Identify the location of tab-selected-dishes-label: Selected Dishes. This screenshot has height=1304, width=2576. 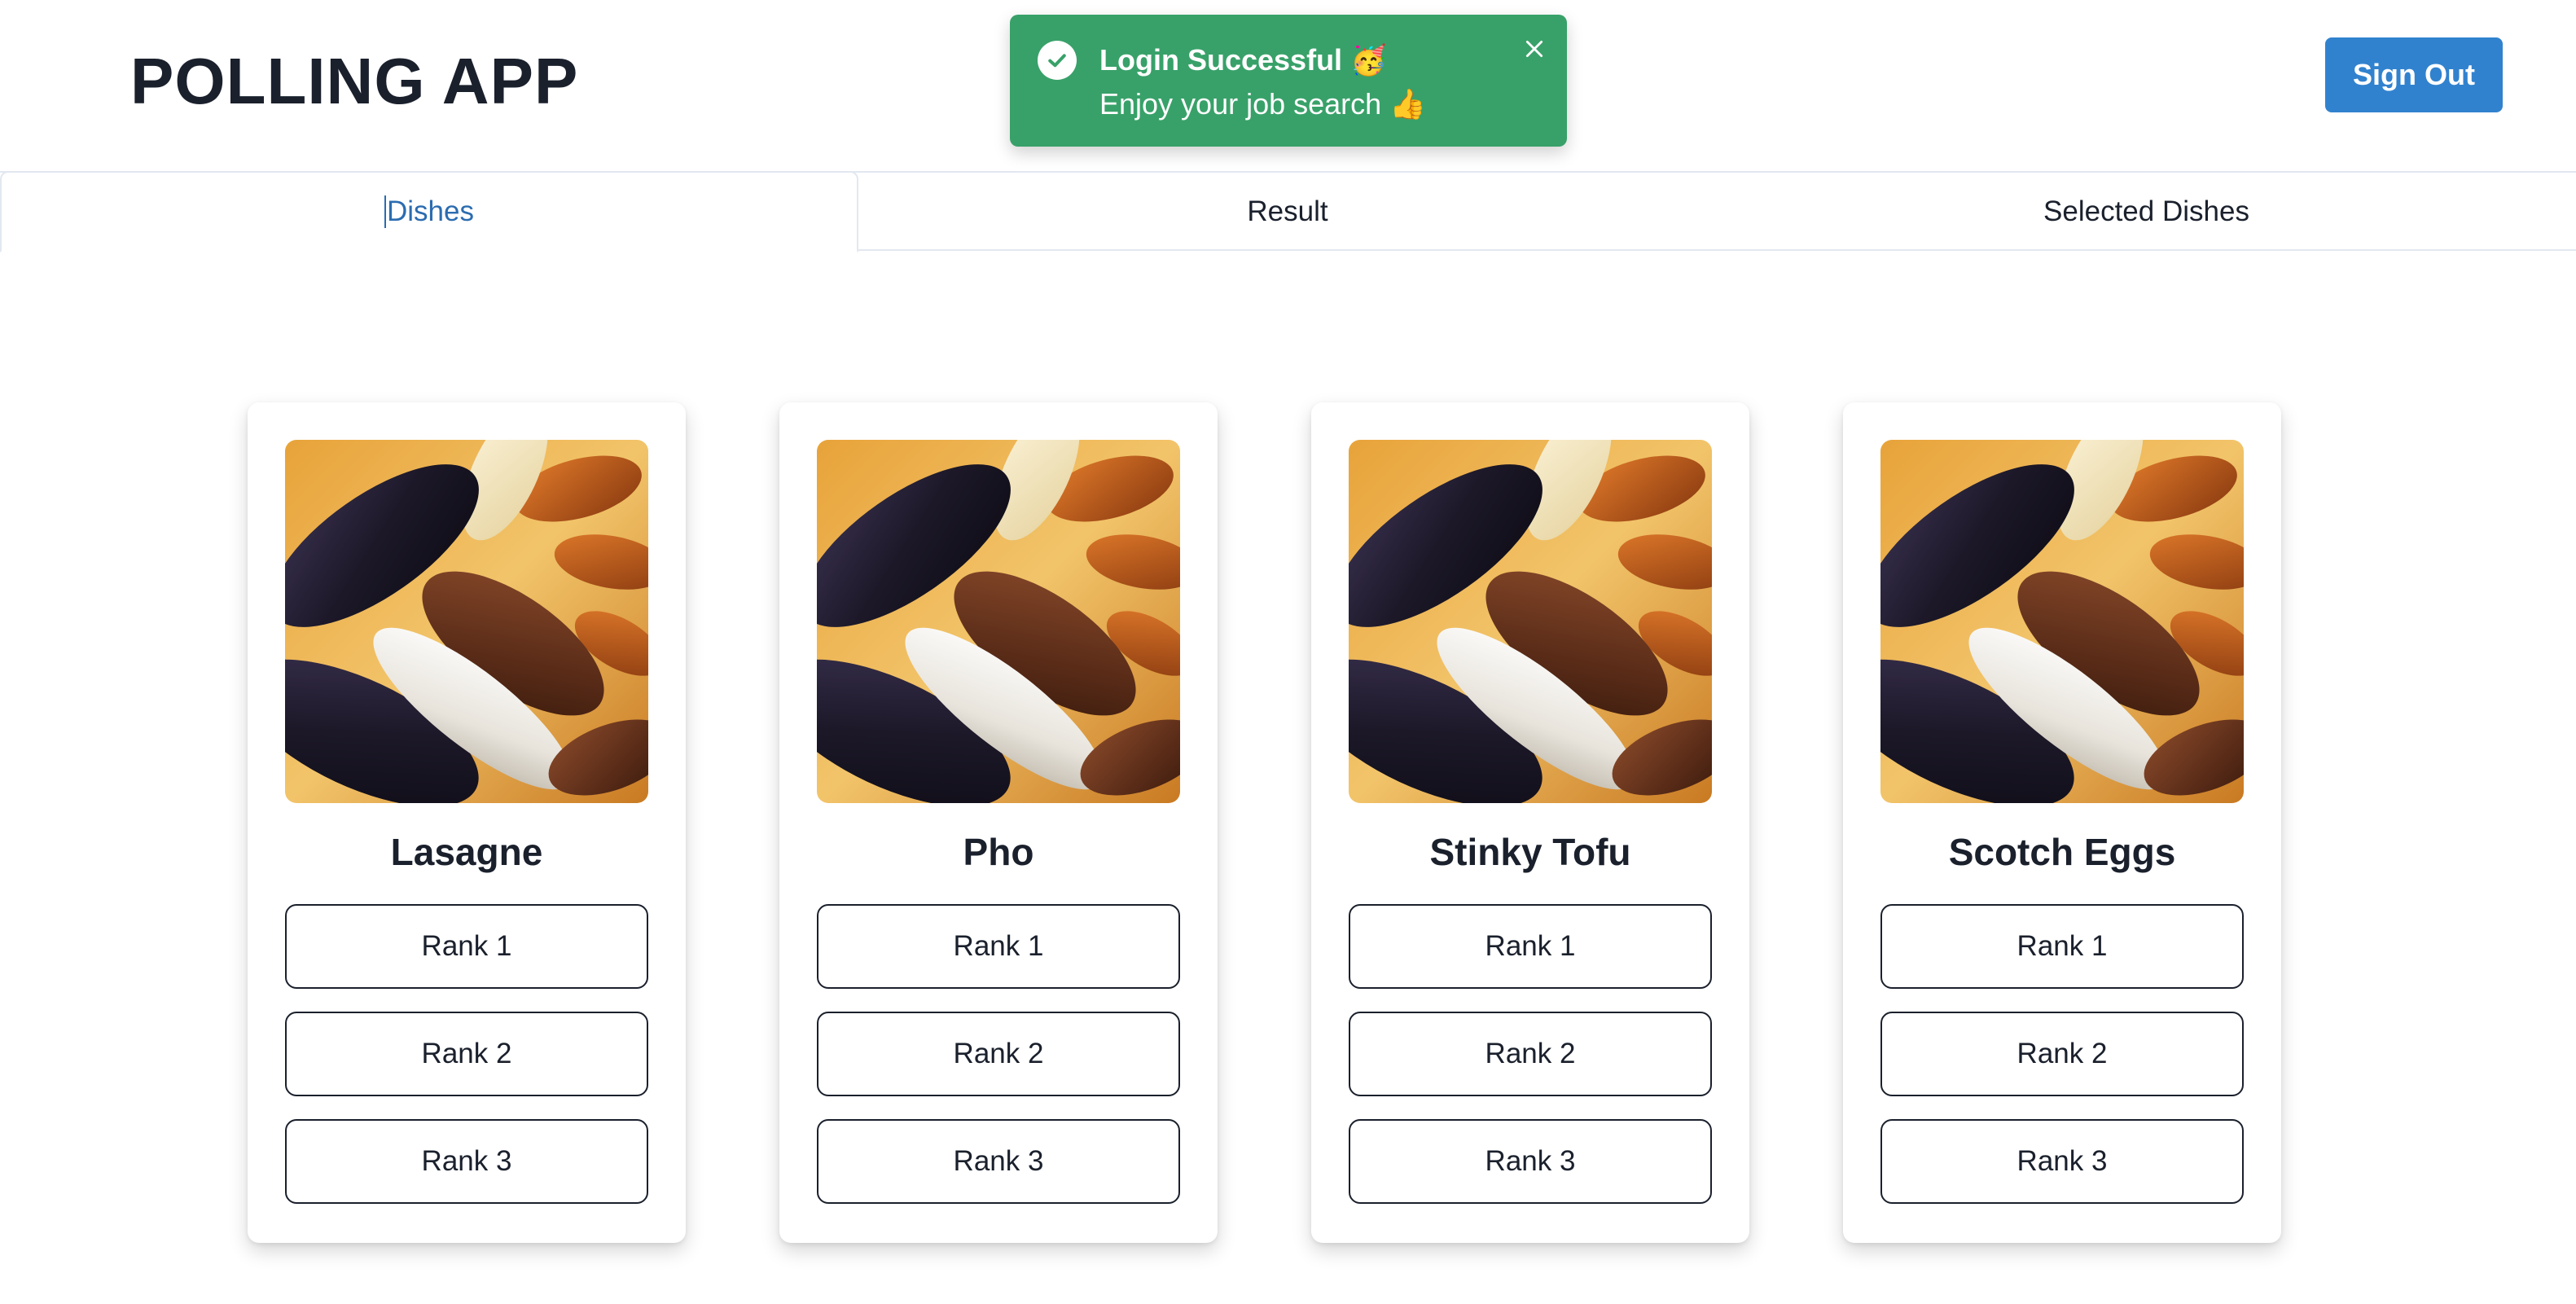
(2146, 211).